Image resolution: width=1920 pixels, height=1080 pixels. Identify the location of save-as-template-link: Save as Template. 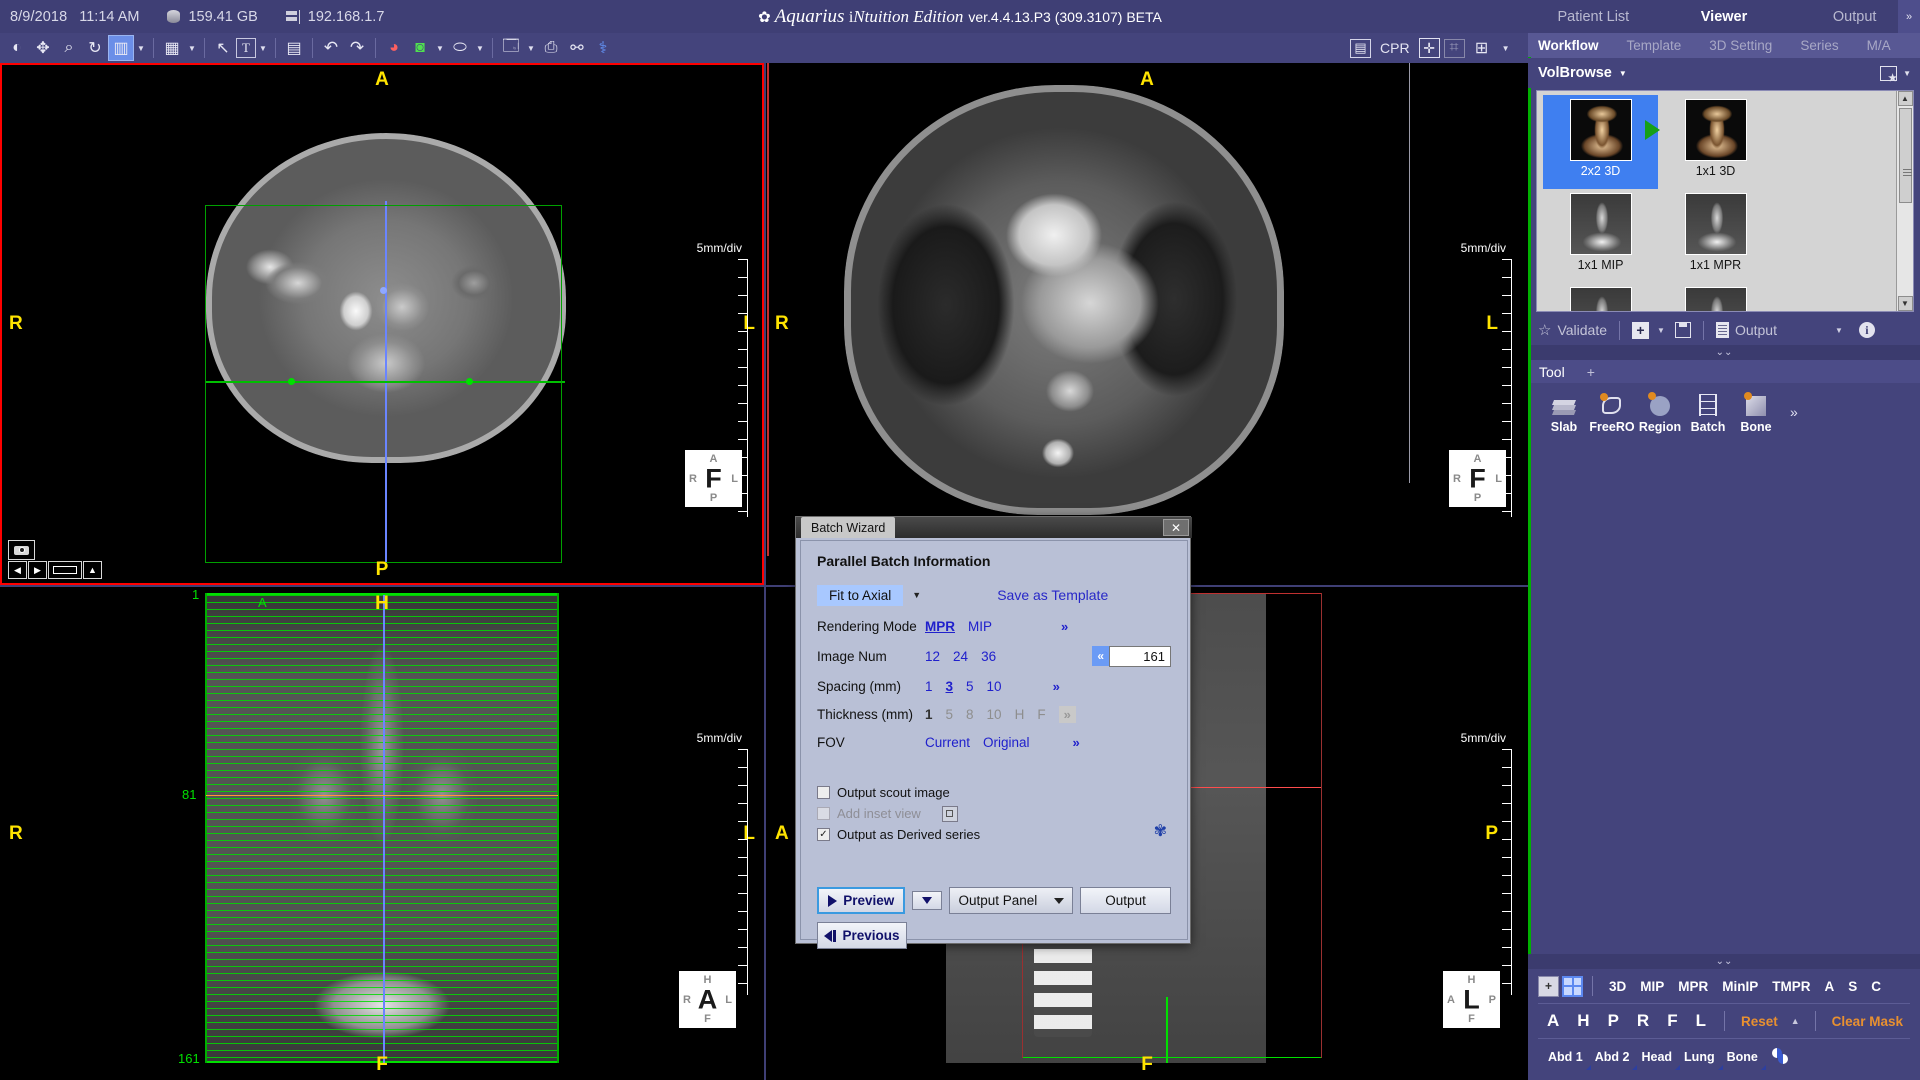
(1052, 595).